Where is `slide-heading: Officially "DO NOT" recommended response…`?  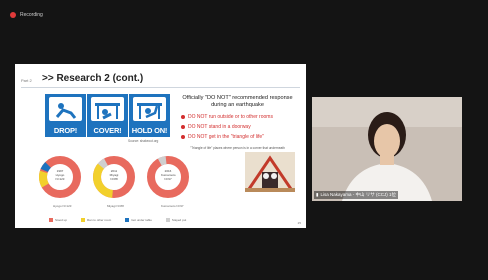 slide-heading: Officially "DO NOT" recommended response… is located at coordinates (237, 101).